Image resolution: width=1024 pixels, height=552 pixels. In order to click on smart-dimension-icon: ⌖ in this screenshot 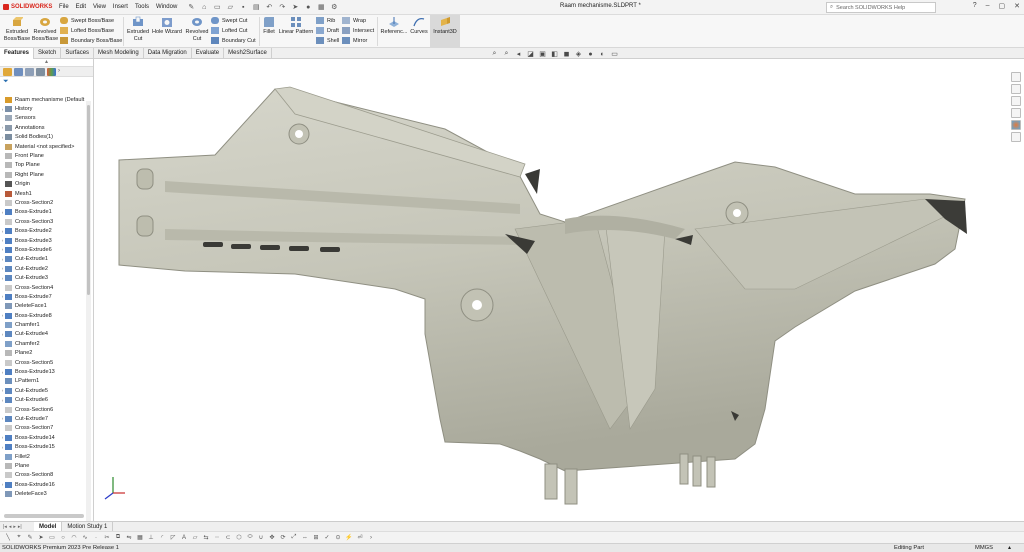, I will do `click(19, 538)`.